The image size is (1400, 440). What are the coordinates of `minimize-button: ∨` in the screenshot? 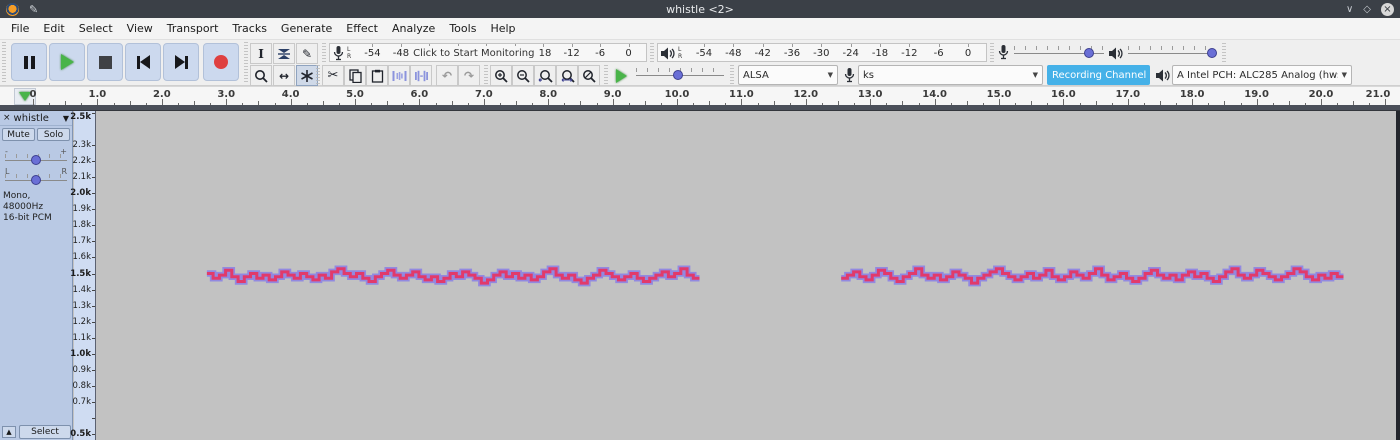 It's located at (1349, 9).